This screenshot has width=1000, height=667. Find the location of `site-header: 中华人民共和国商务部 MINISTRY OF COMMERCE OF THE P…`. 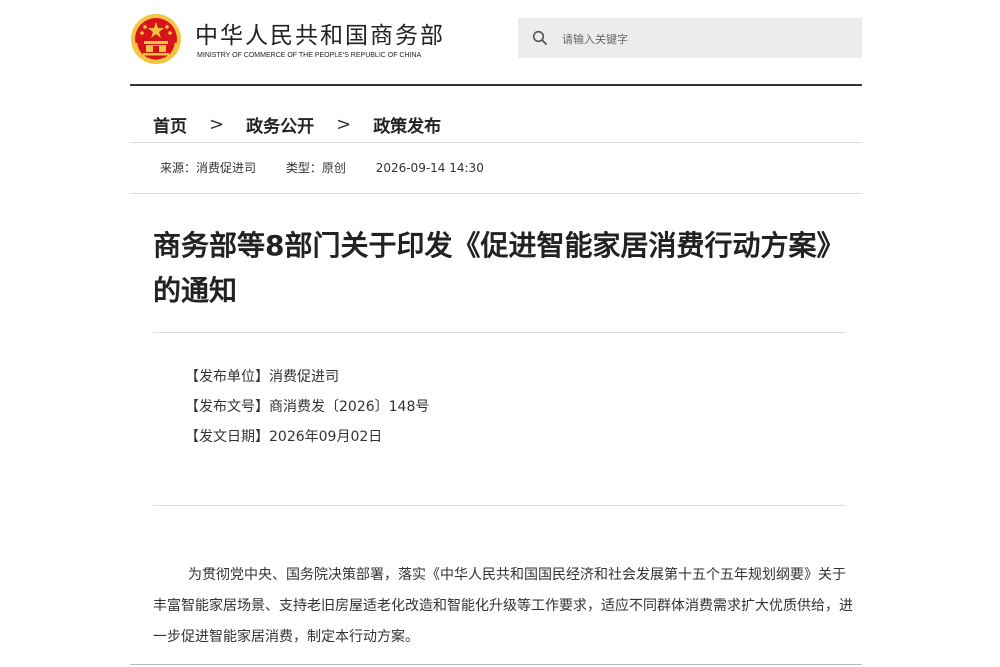

site-header: 中华人民共和国商务部 MINISTRY OF COMMERCE OF THE P… is located at coordinates (500, 43).